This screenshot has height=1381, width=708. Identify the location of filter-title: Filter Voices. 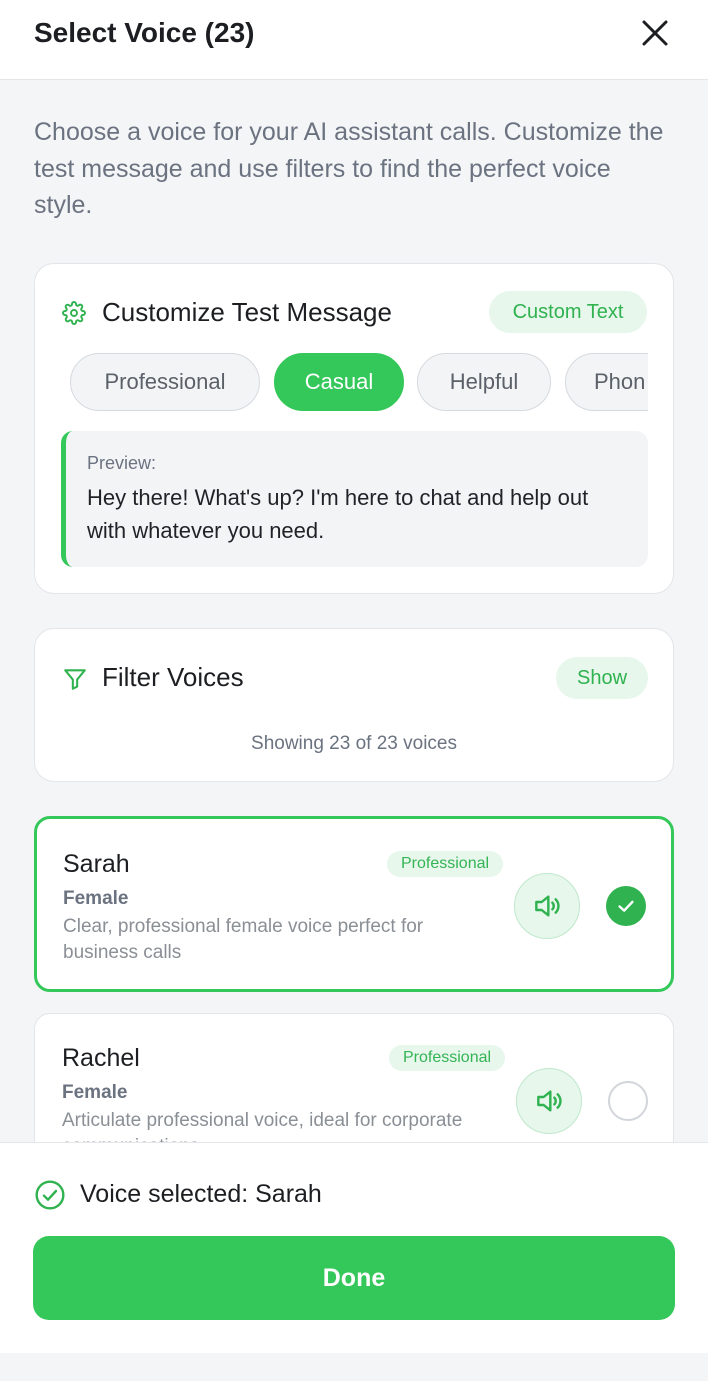
(173, 677).